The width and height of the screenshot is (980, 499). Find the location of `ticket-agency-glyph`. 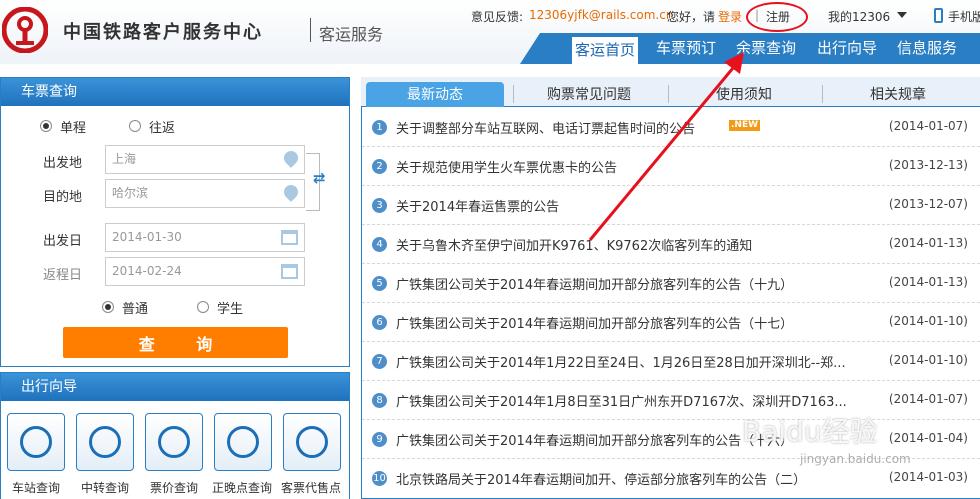

ticket-agency-glyph is located at coordinates (312, 442).